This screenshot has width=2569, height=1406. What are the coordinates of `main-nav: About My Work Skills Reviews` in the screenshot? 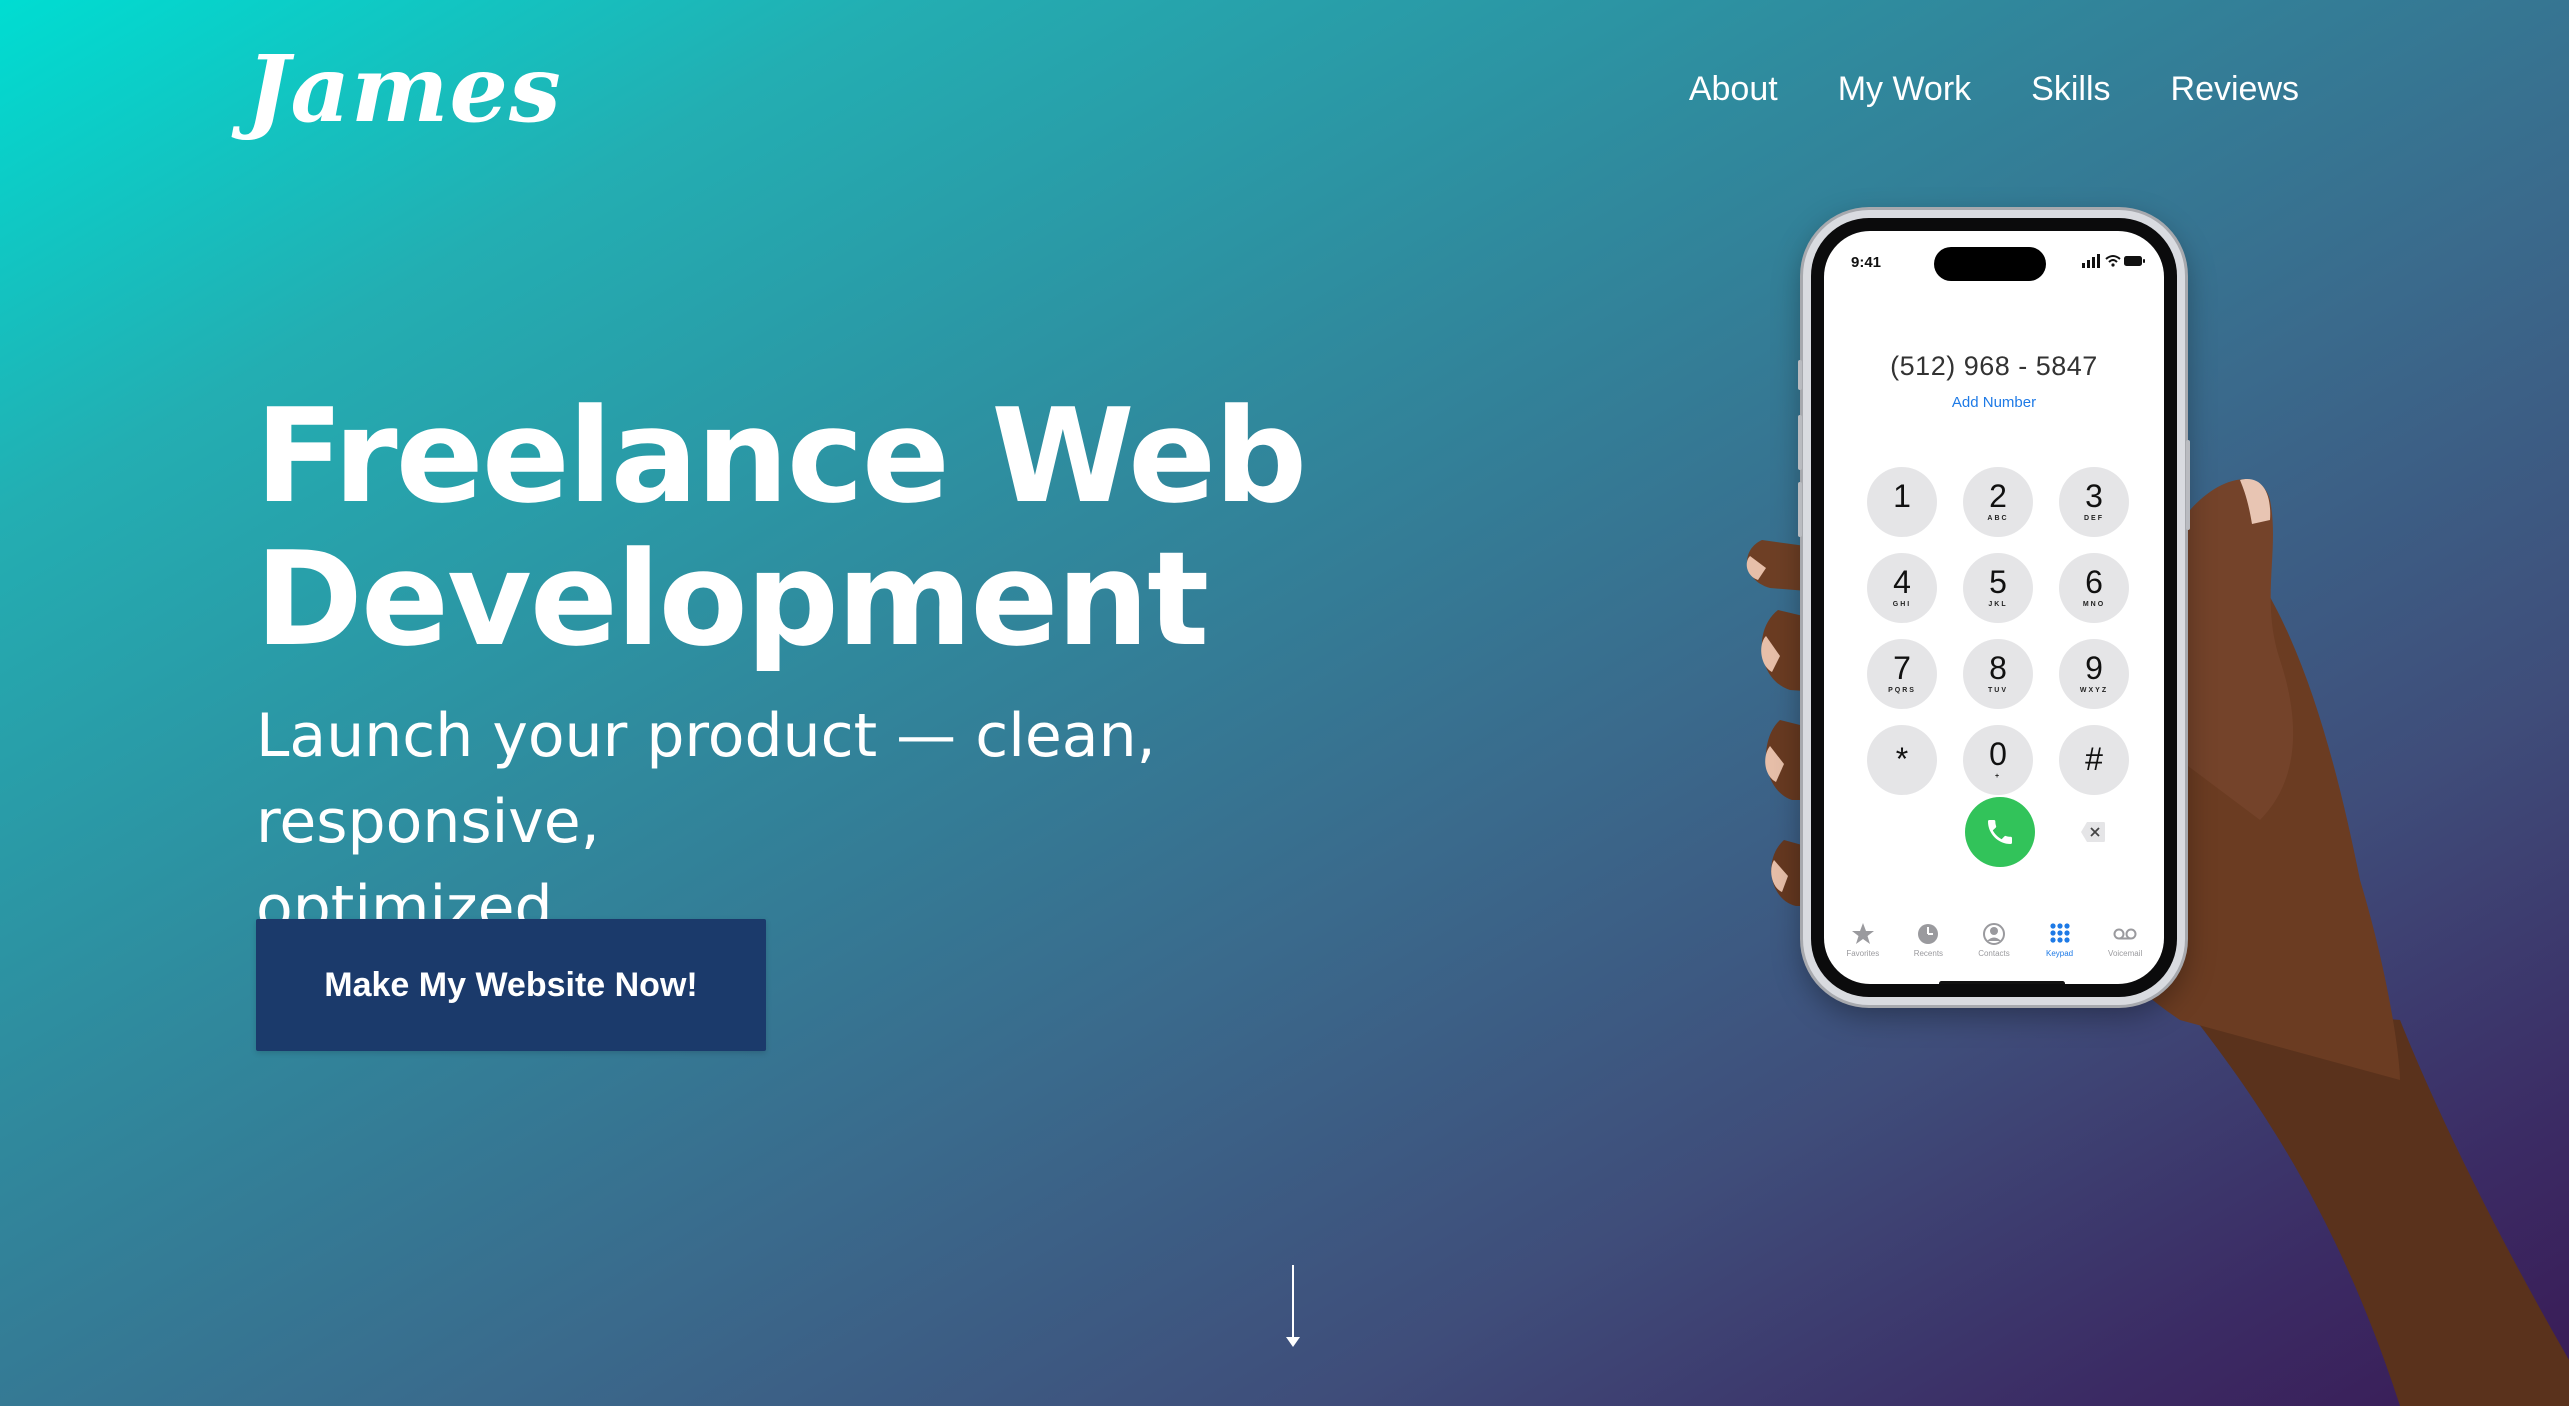 It's located at (1994, 89).